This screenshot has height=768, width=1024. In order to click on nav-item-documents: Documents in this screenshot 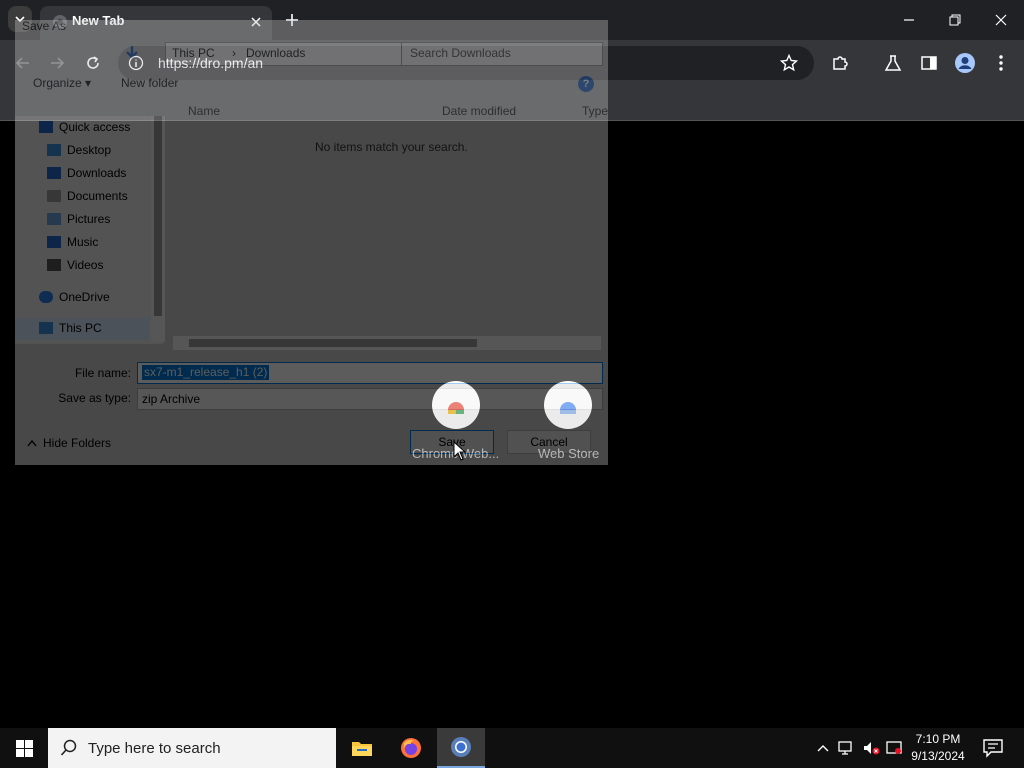, I will do `click(87, 196)`.